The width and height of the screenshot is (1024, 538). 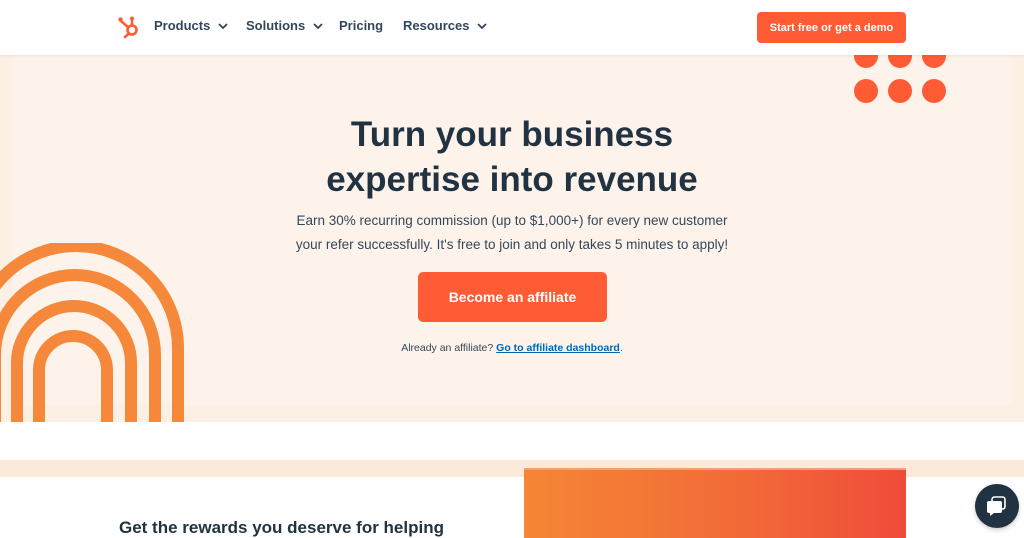 I want to click on nav-solutions: Solutions, so click(x=285, y=25).